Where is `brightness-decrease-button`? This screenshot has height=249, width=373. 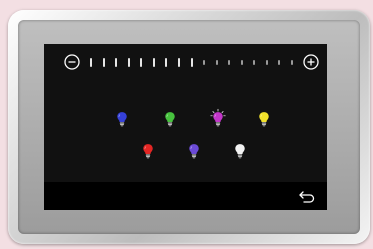
brightness-decrease-button is located at coordinates (72, 62).